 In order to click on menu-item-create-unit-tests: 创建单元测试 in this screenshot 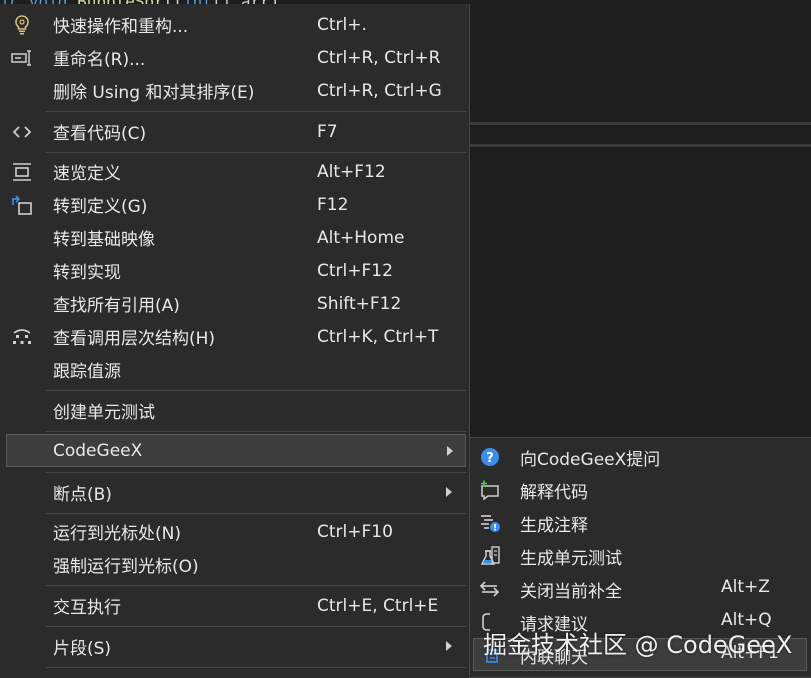, I will do `click(234, 410)`.